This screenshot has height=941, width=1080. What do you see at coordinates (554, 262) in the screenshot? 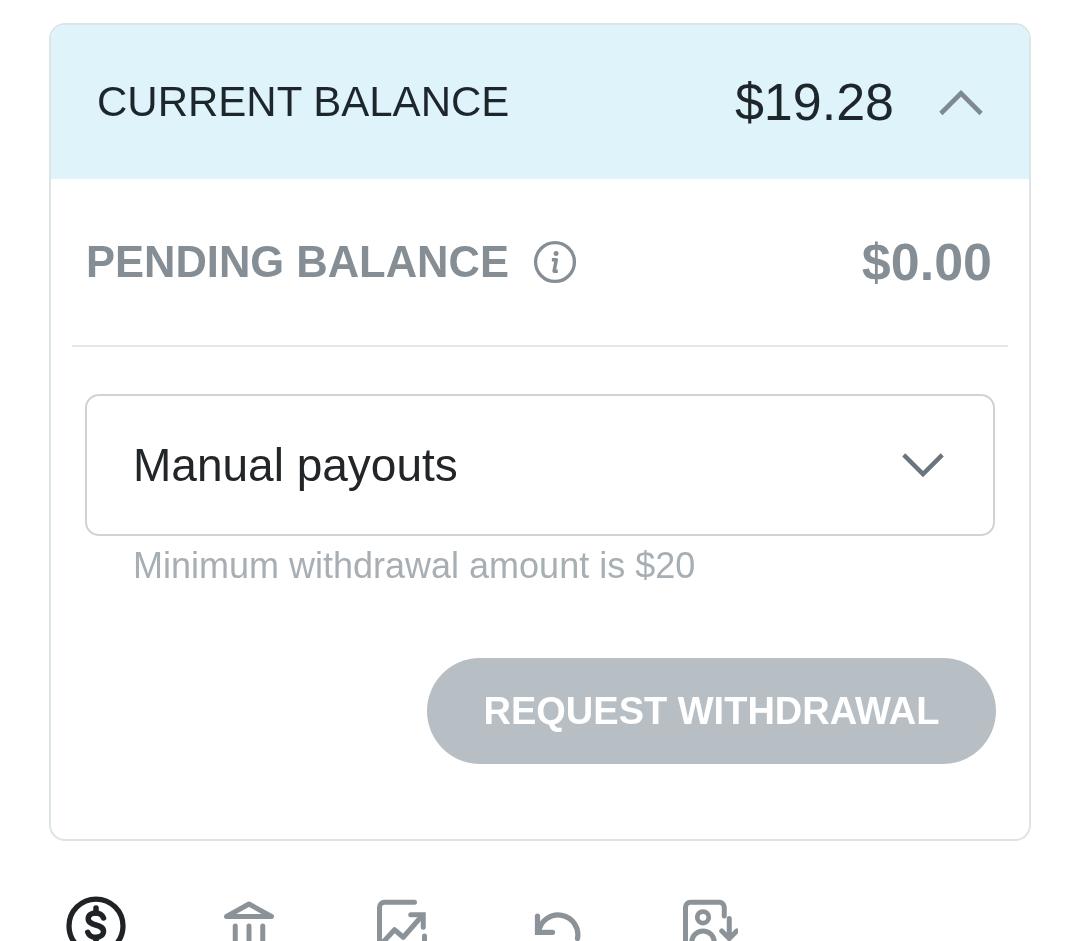
I see `info-icon` at bounding box center [554, 262].